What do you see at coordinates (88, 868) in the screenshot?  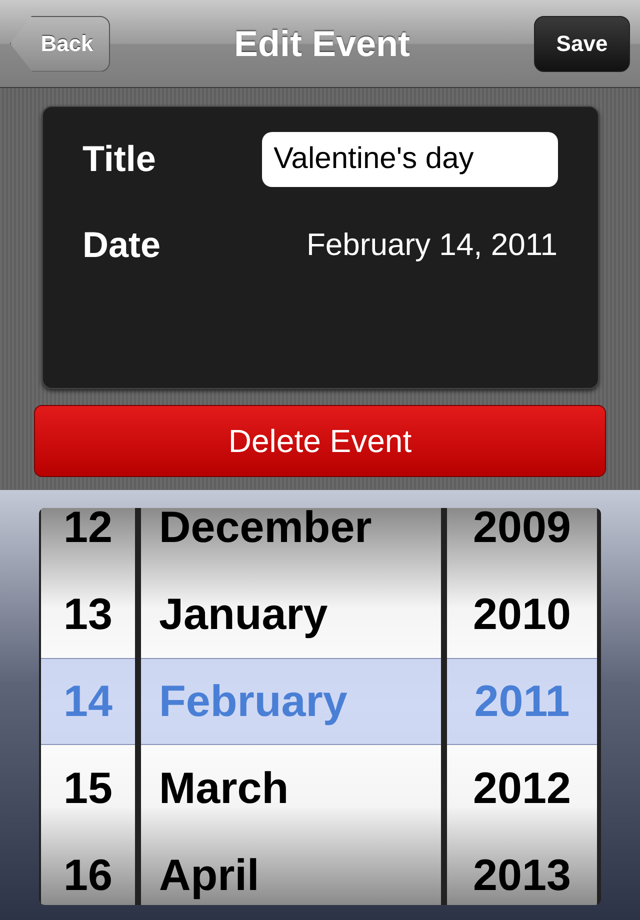 I see `picker-option: 16` at bounding box center [88, 868].